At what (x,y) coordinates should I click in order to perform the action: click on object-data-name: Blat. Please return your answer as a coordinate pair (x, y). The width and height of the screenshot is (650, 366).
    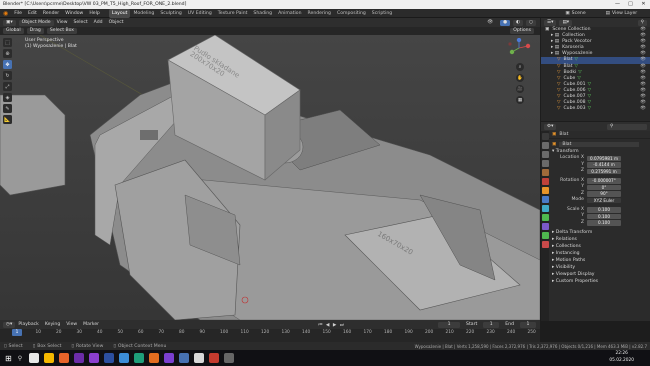
    Looking at the image, I should click on (599, 144).